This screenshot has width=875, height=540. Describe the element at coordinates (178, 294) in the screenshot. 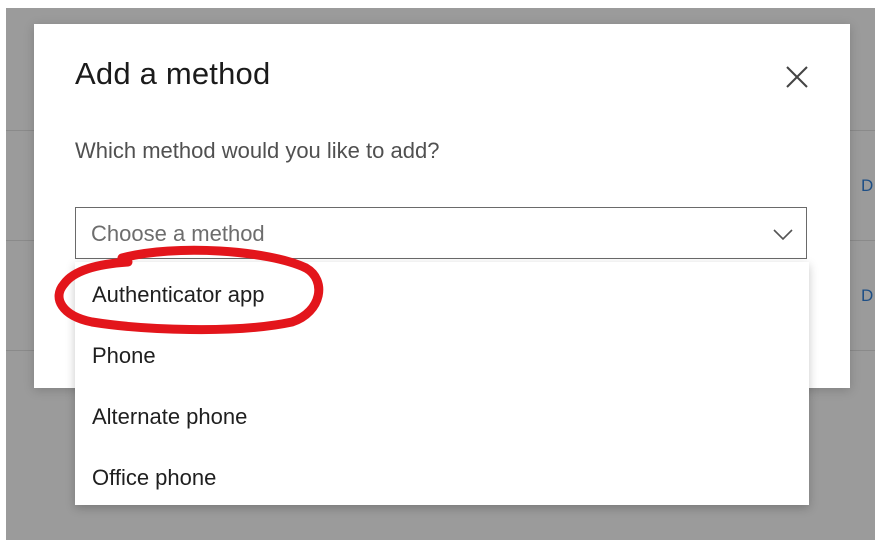

I see `option-label: Authenticator app` at that location.